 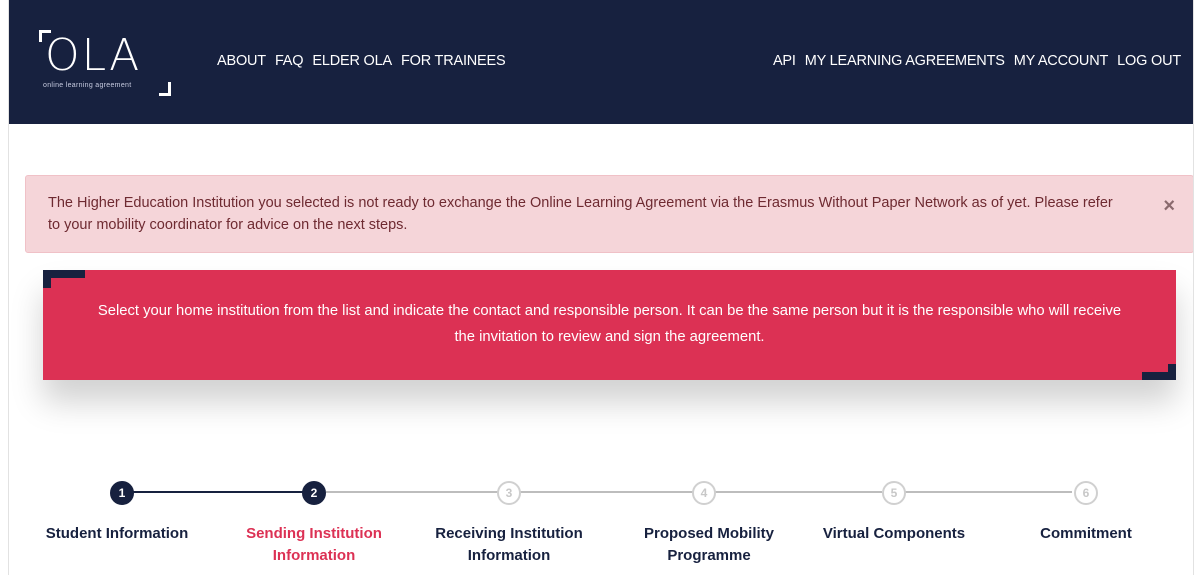 What do you see at coordinates (784, 61) in the screenshot?
I see `nav-api: API` at bounding box center [784, 61].